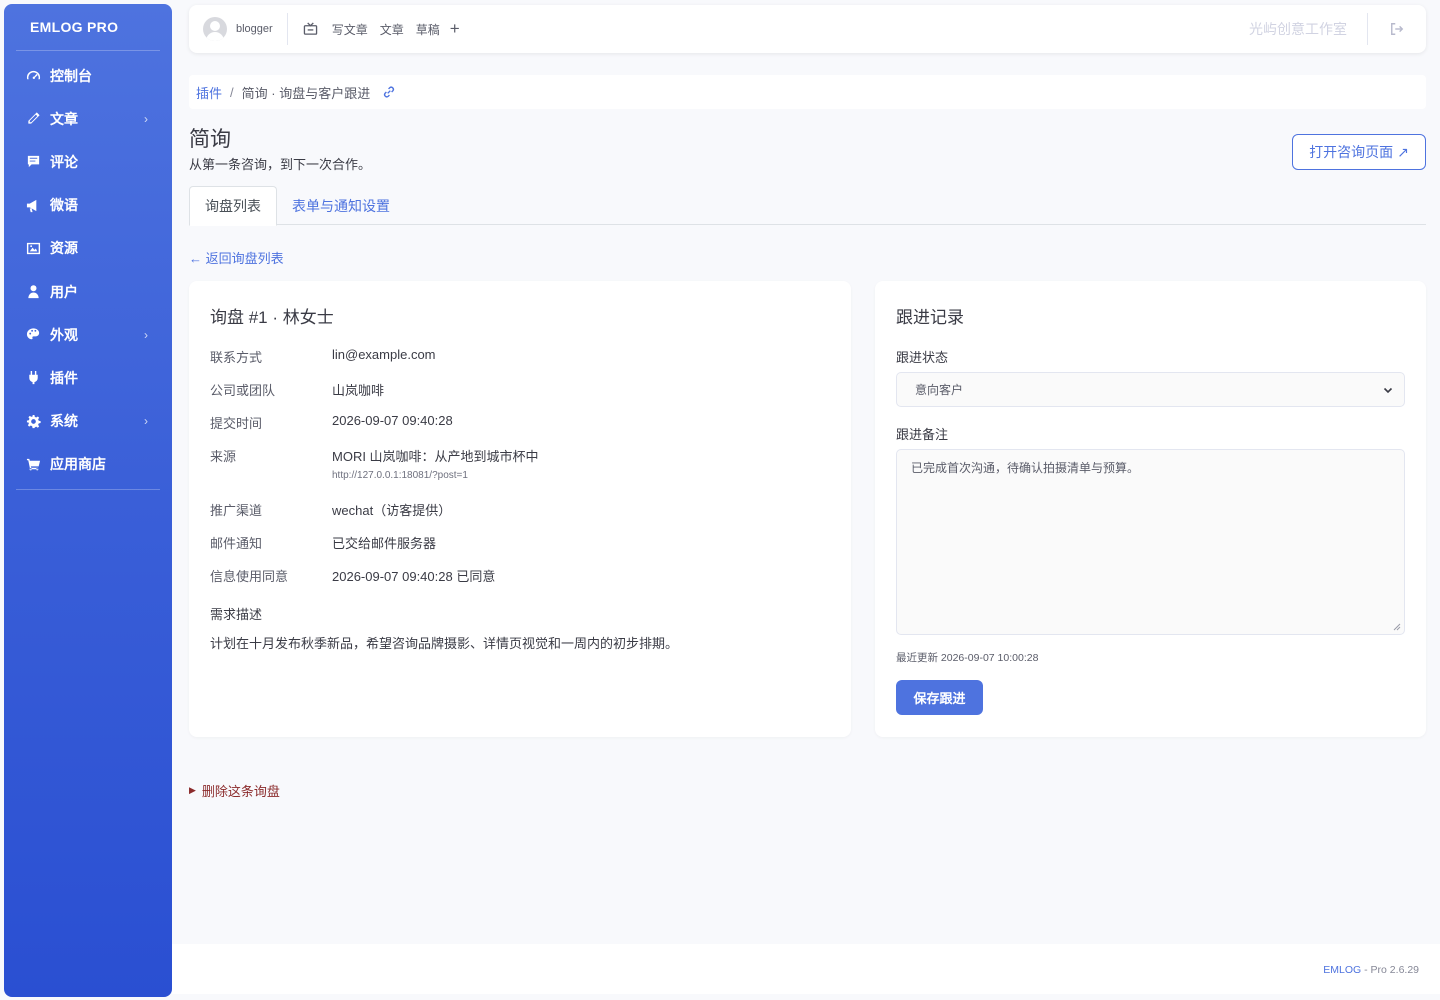 The image size is (1440, 1000). What do you see at coordinates (358, 390) in the screenshot?
I see `info-value: 山岚咖啡` at bounding box center [358, 390].